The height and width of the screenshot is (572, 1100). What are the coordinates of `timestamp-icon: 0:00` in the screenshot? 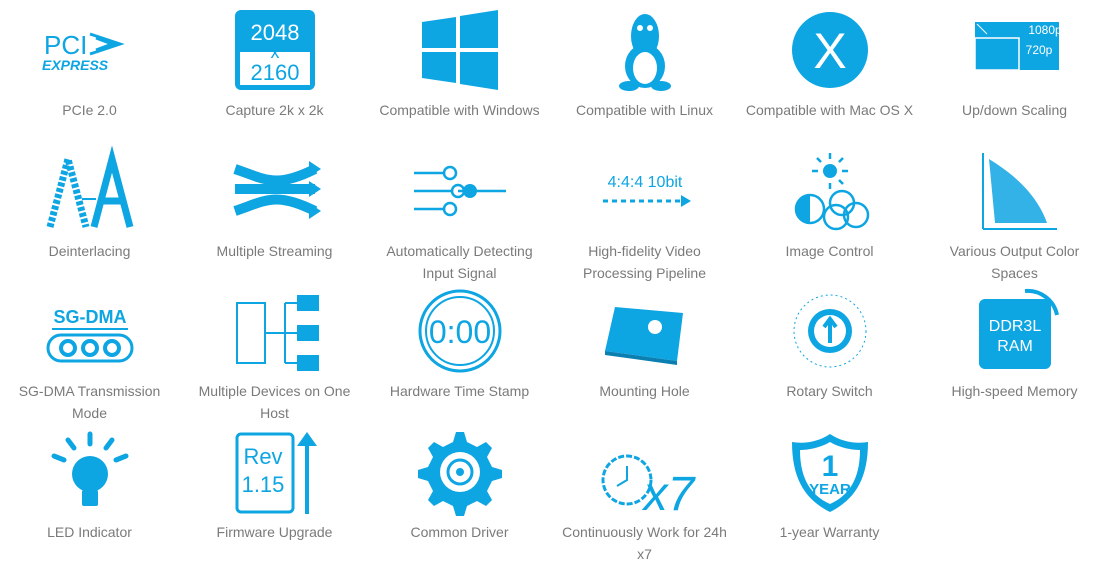 It's located at (460, 331).